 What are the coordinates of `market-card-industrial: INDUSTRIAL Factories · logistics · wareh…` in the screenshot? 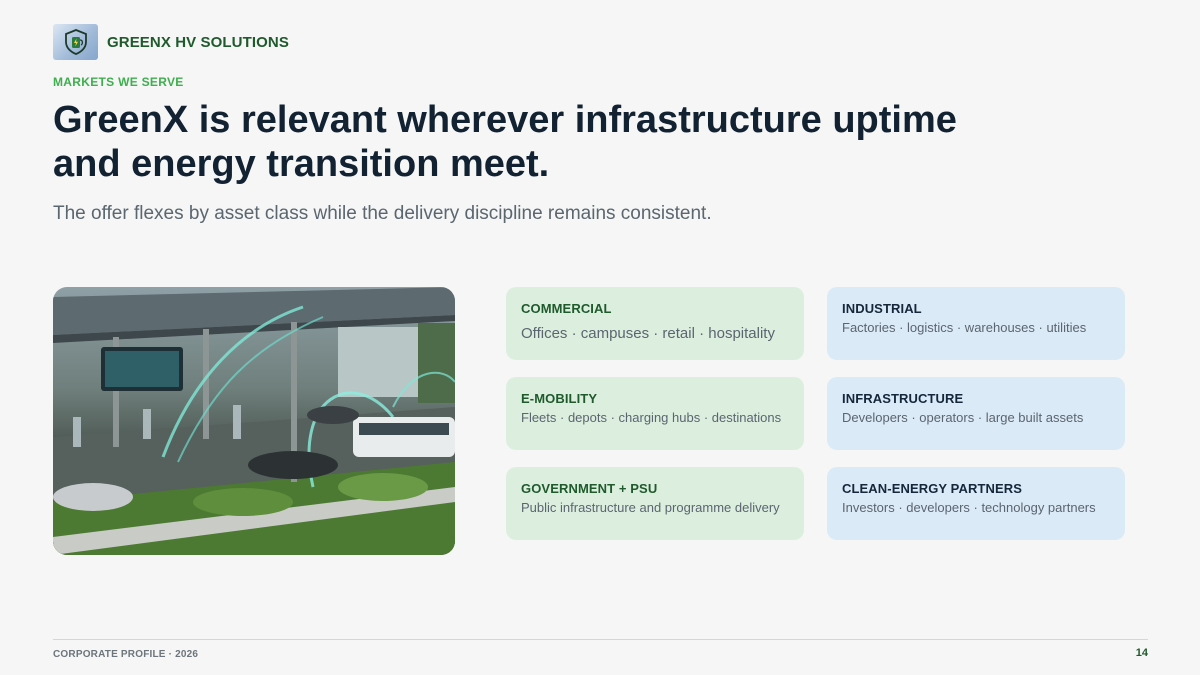 It's located at (976, 323).